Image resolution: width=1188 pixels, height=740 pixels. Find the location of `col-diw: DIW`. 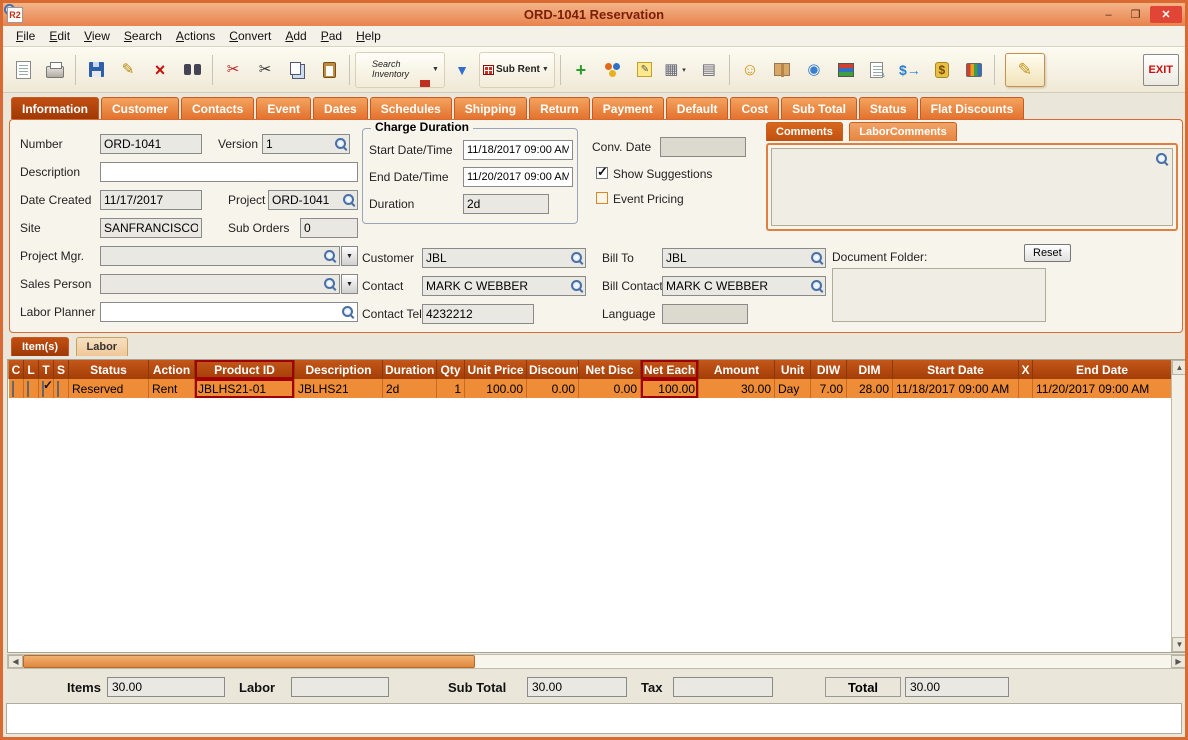

col-diw: DIW is located at coordinates (828, 369).